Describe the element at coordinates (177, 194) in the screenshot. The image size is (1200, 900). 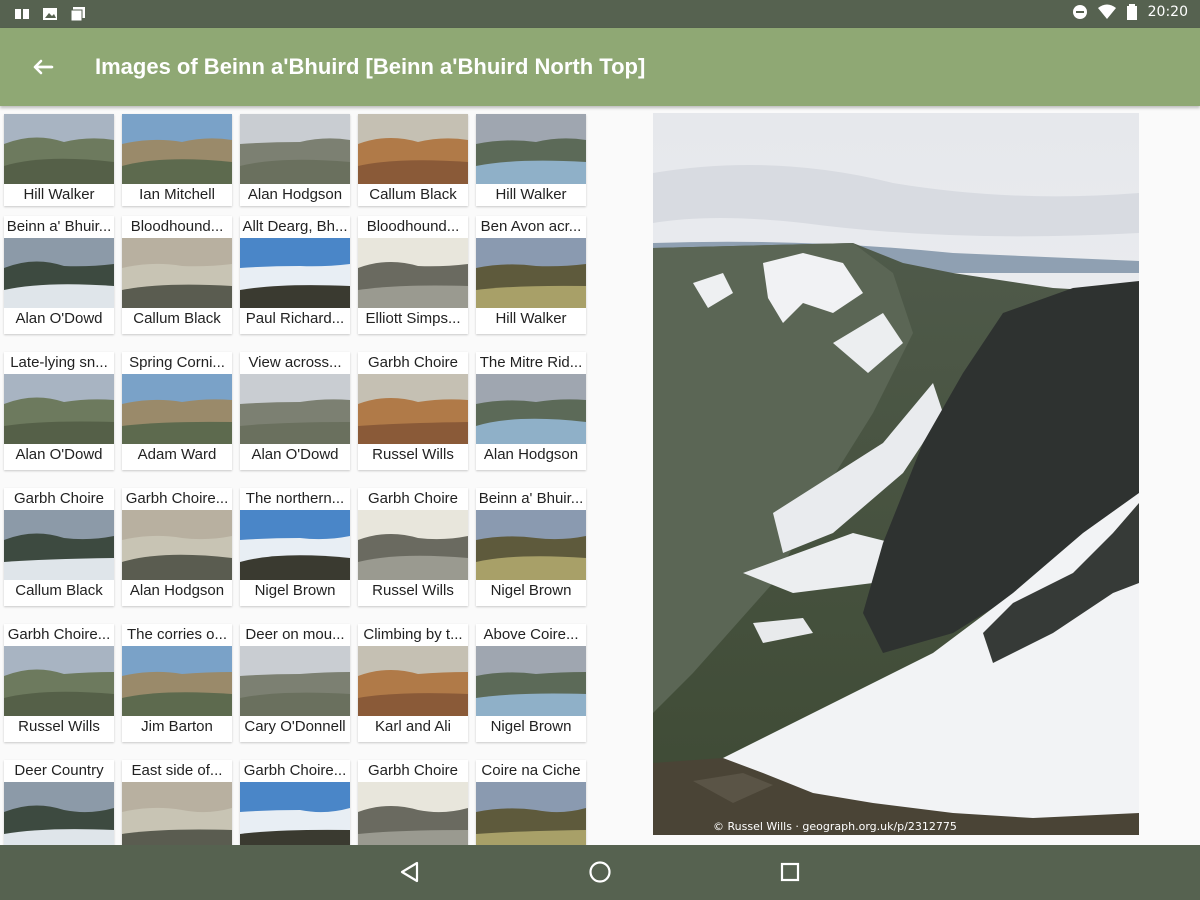
I see `tile-author: Ian Mitchell` at that location.